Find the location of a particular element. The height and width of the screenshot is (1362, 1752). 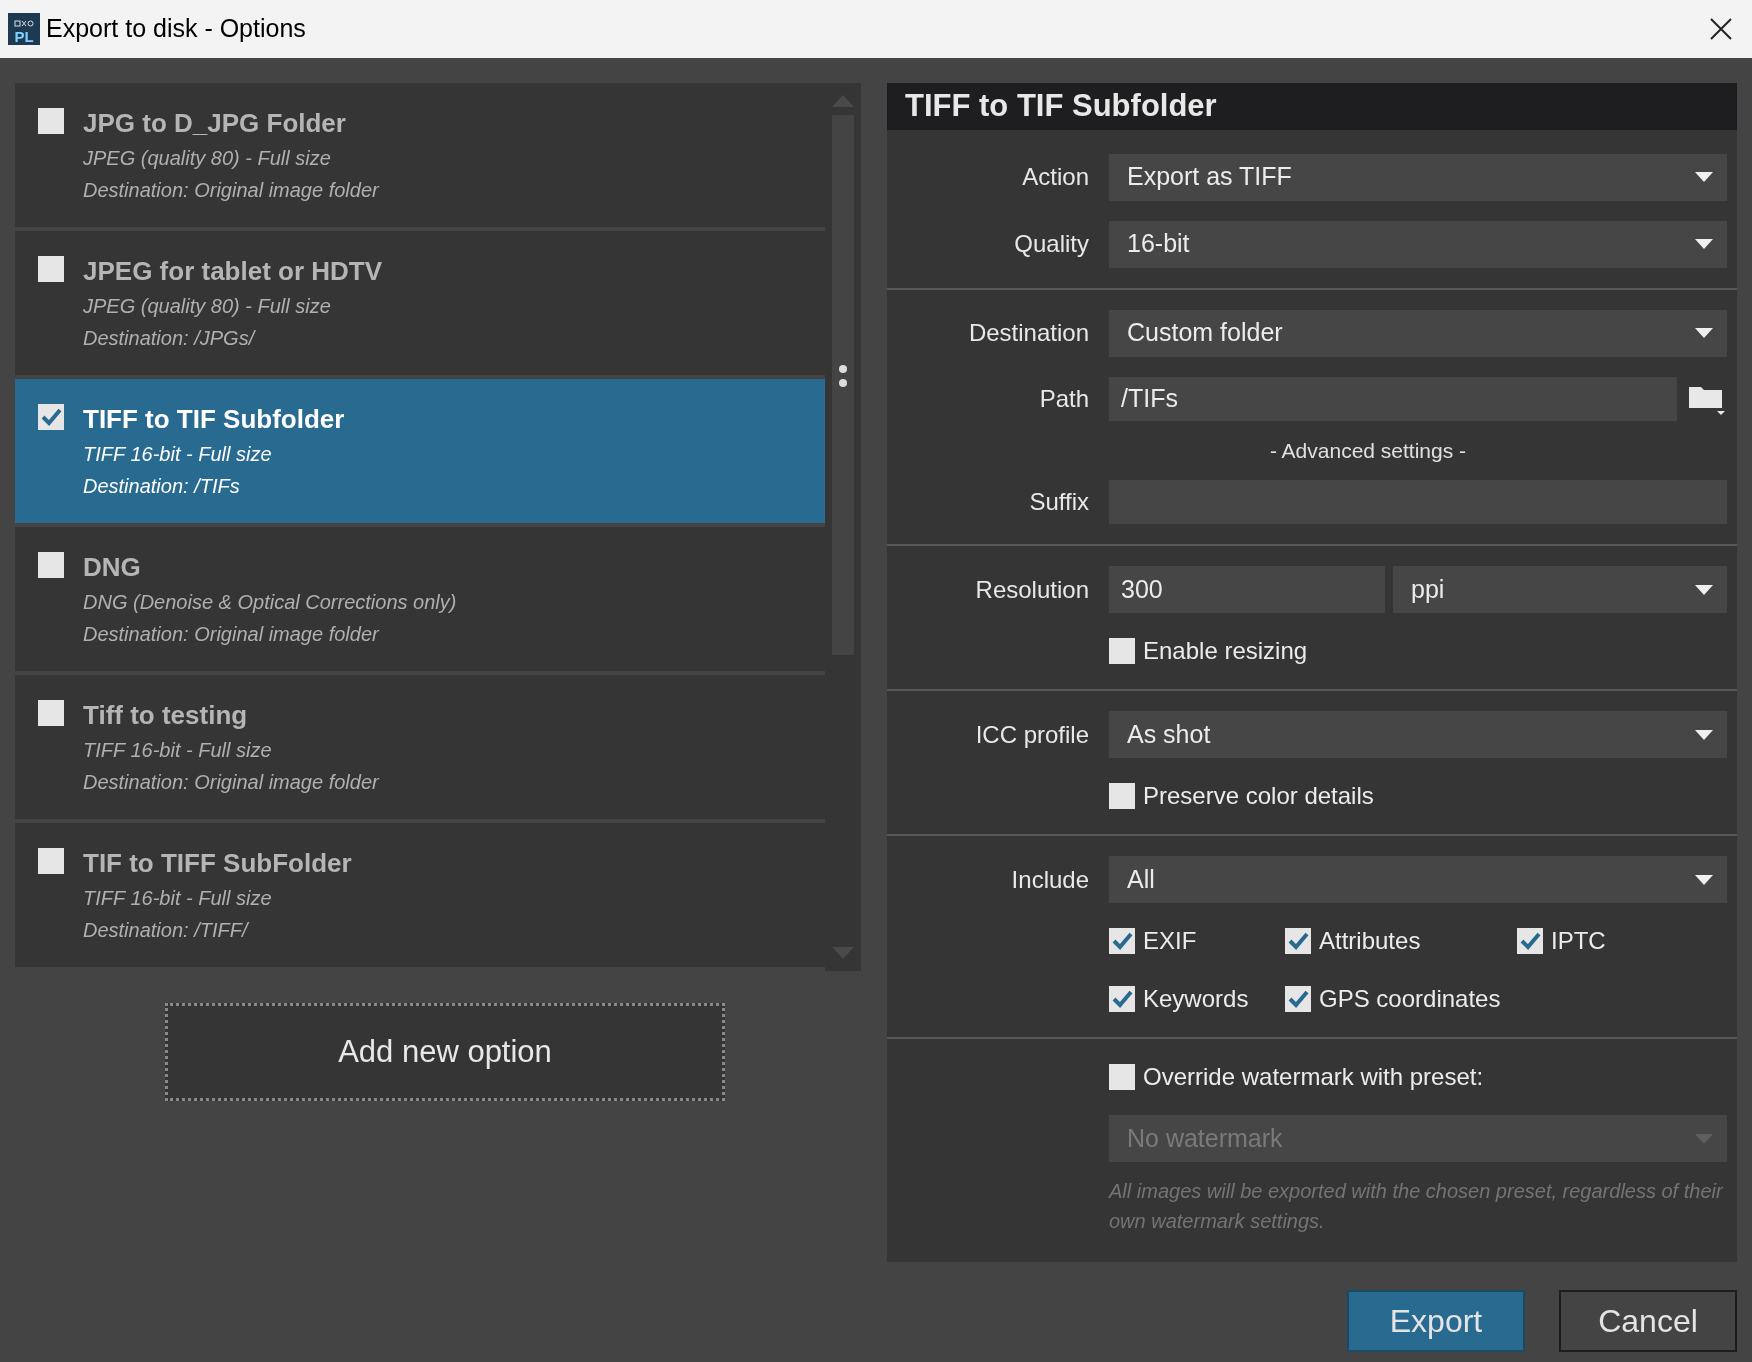

preset-item: DNG DNG (Denoise & Optical Corrections only) Destination: Original image folder is located at coordinates (420, 599).